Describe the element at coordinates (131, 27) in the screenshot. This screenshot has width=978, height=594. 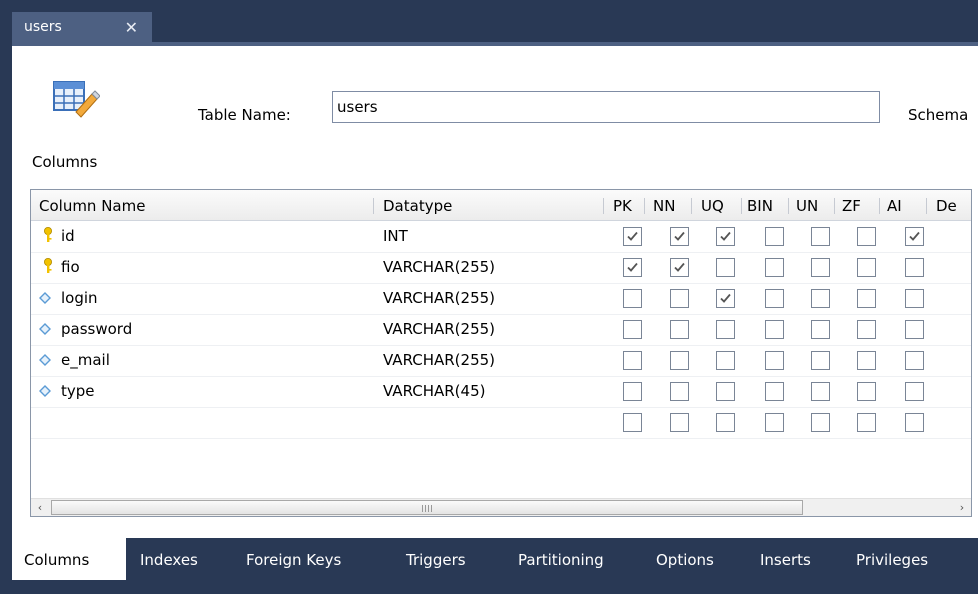
I see `close-icon: ✕` at that location.